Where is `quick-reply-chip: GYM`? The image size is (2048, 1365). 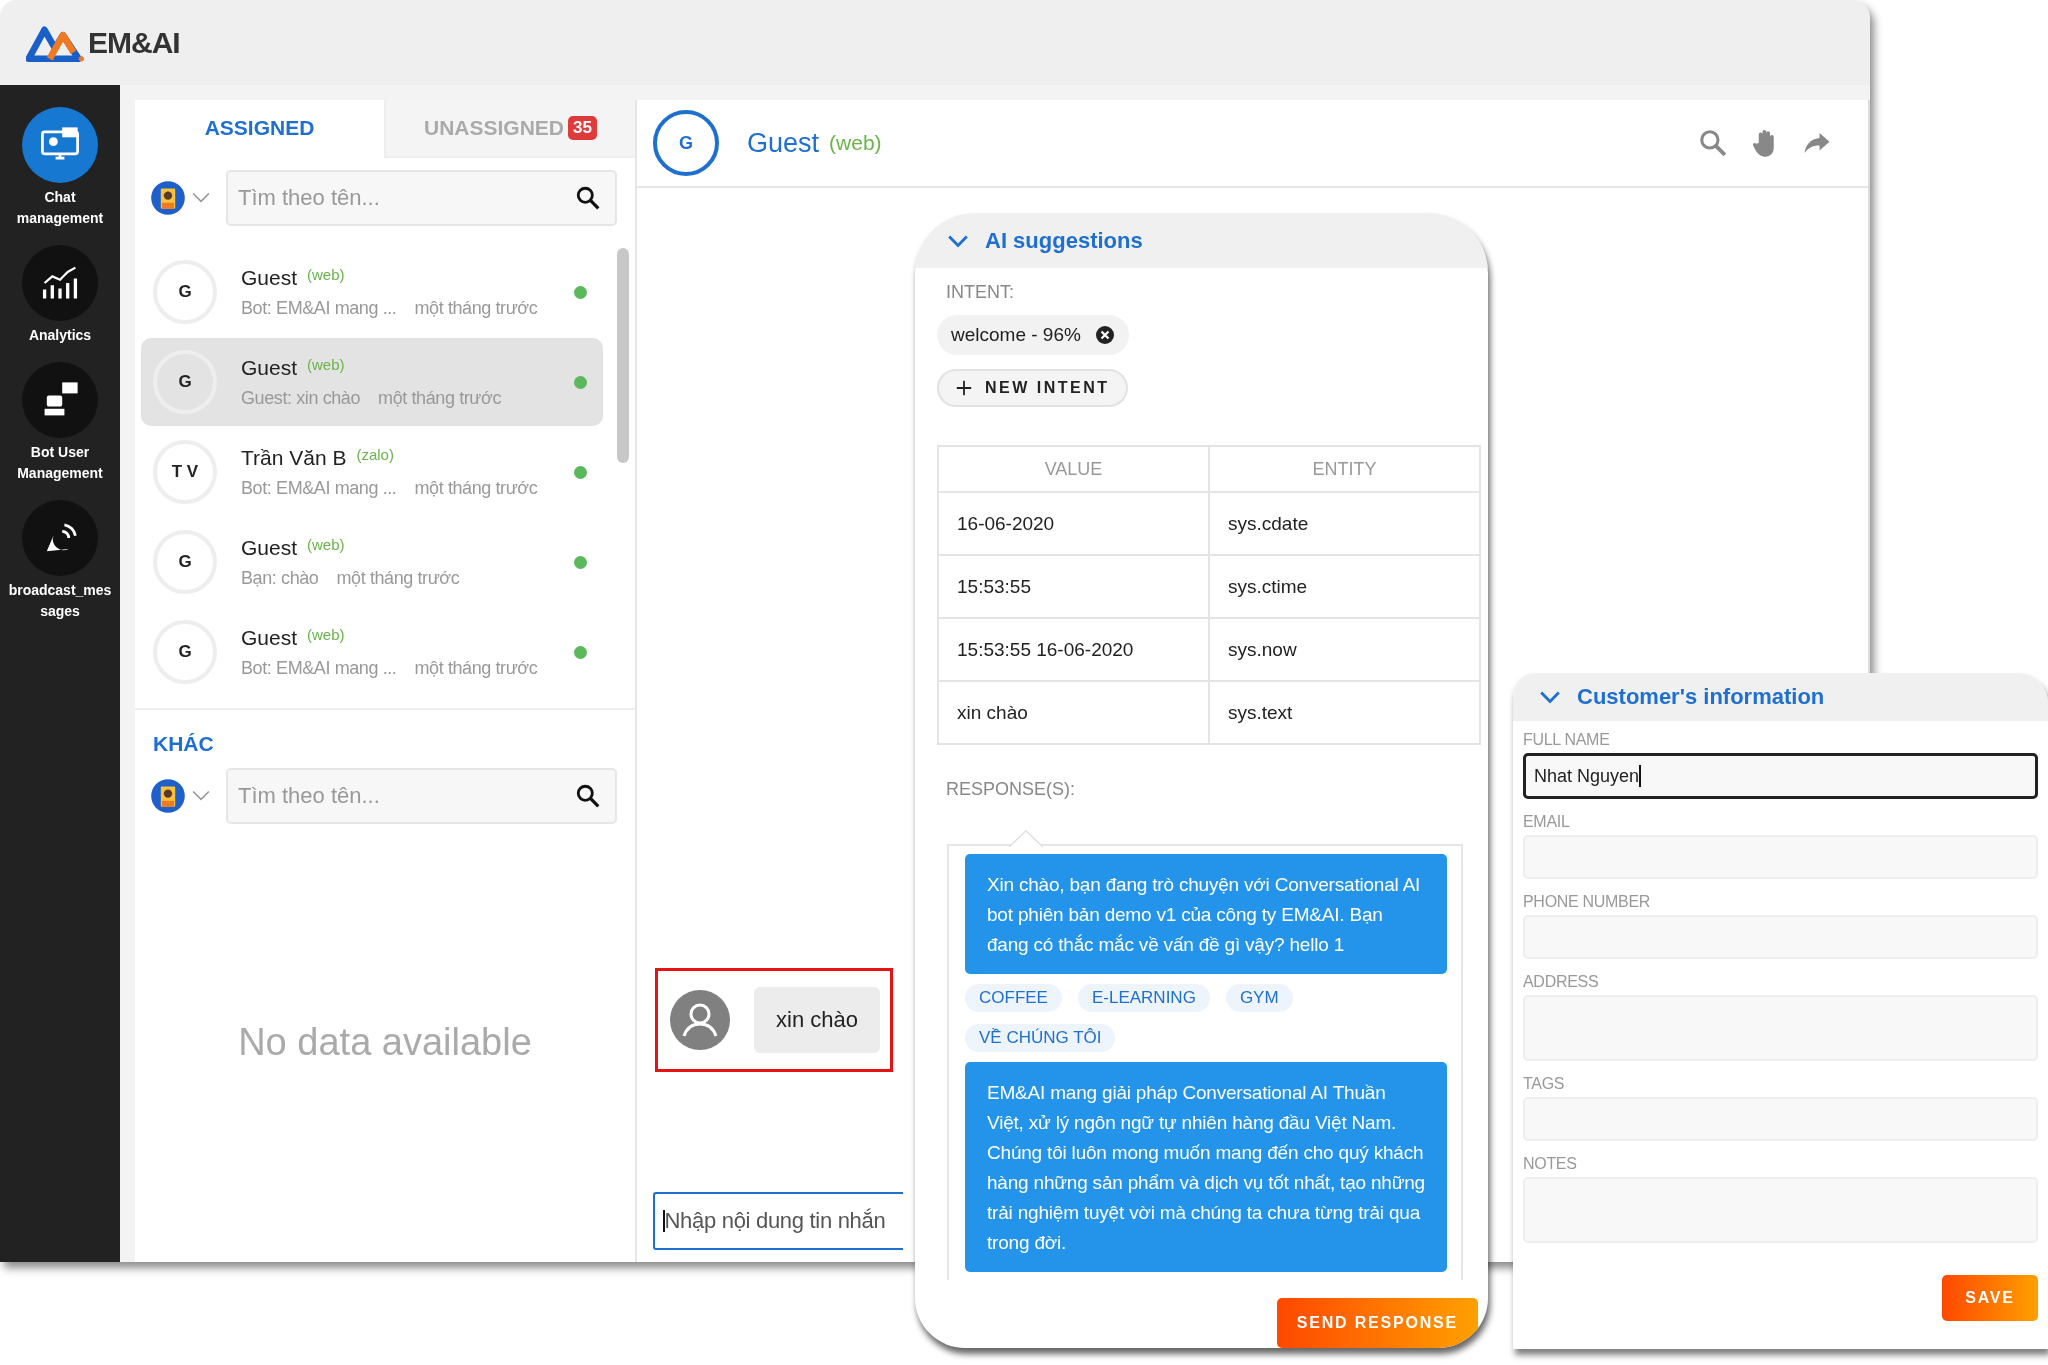
quick-reply-chip: GYM is located at coordinates (1259, 998).